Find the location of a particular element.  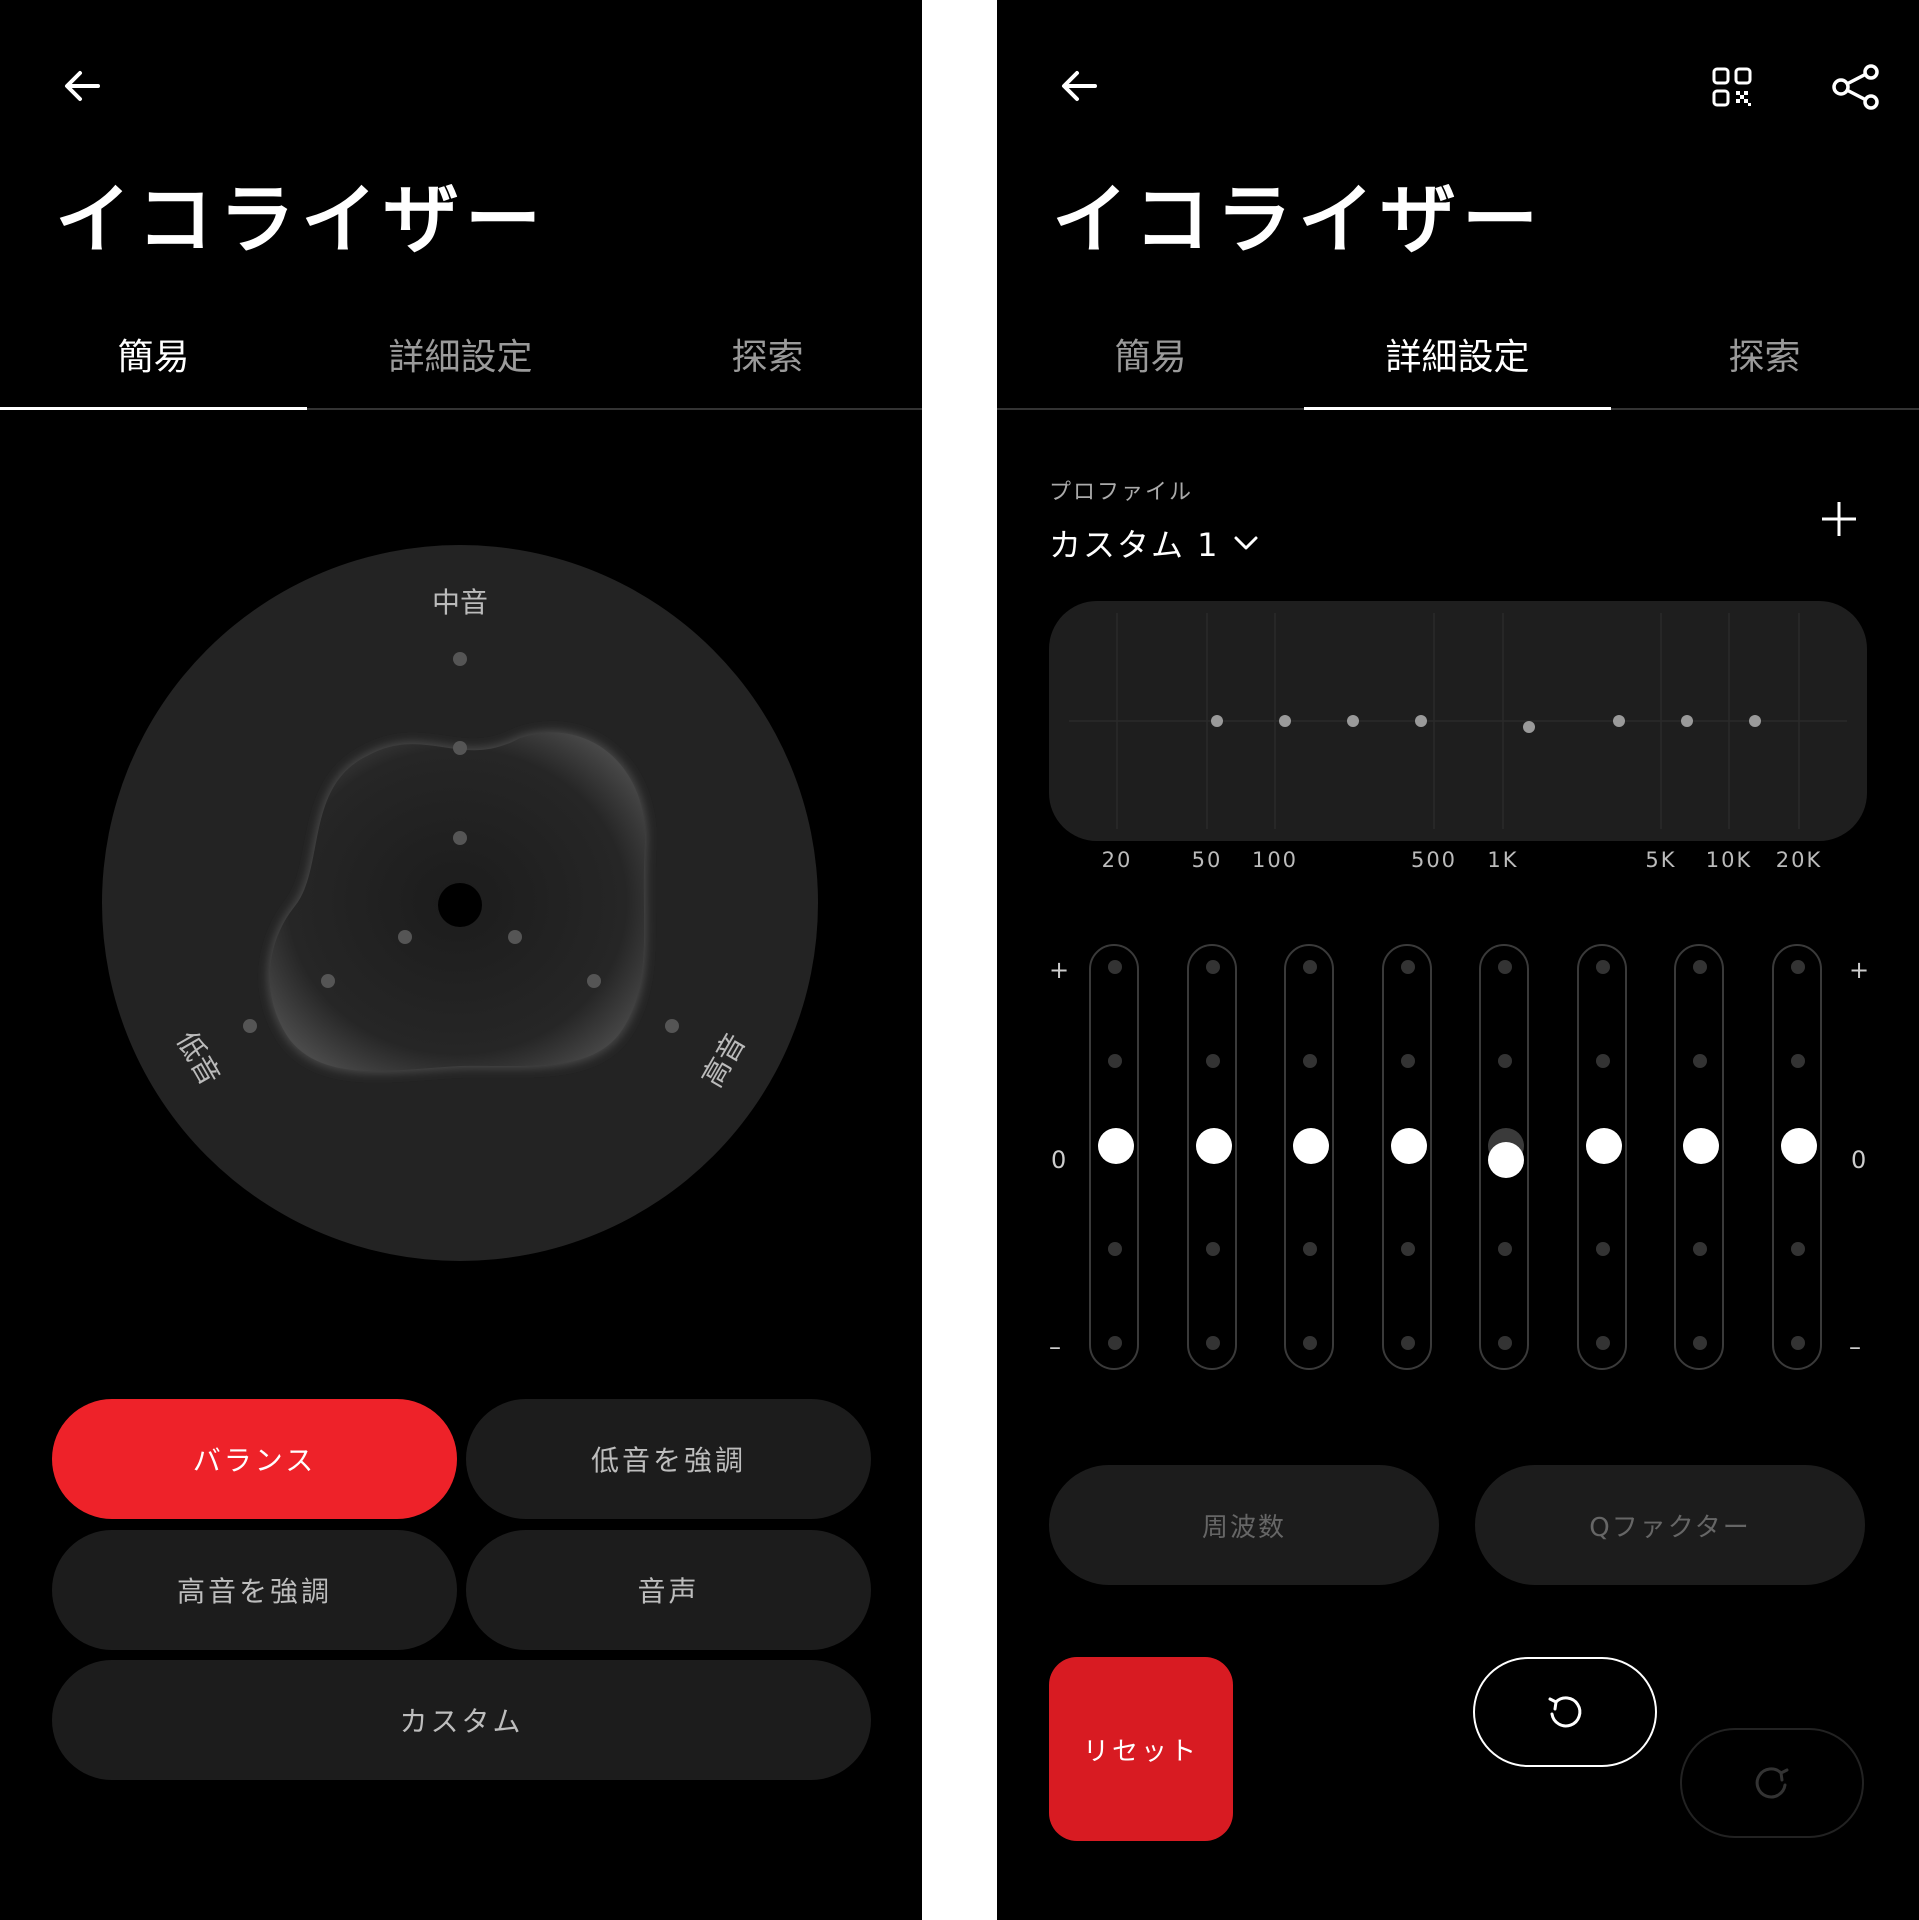

undo-icon is located at coordinates (1565, 1712).